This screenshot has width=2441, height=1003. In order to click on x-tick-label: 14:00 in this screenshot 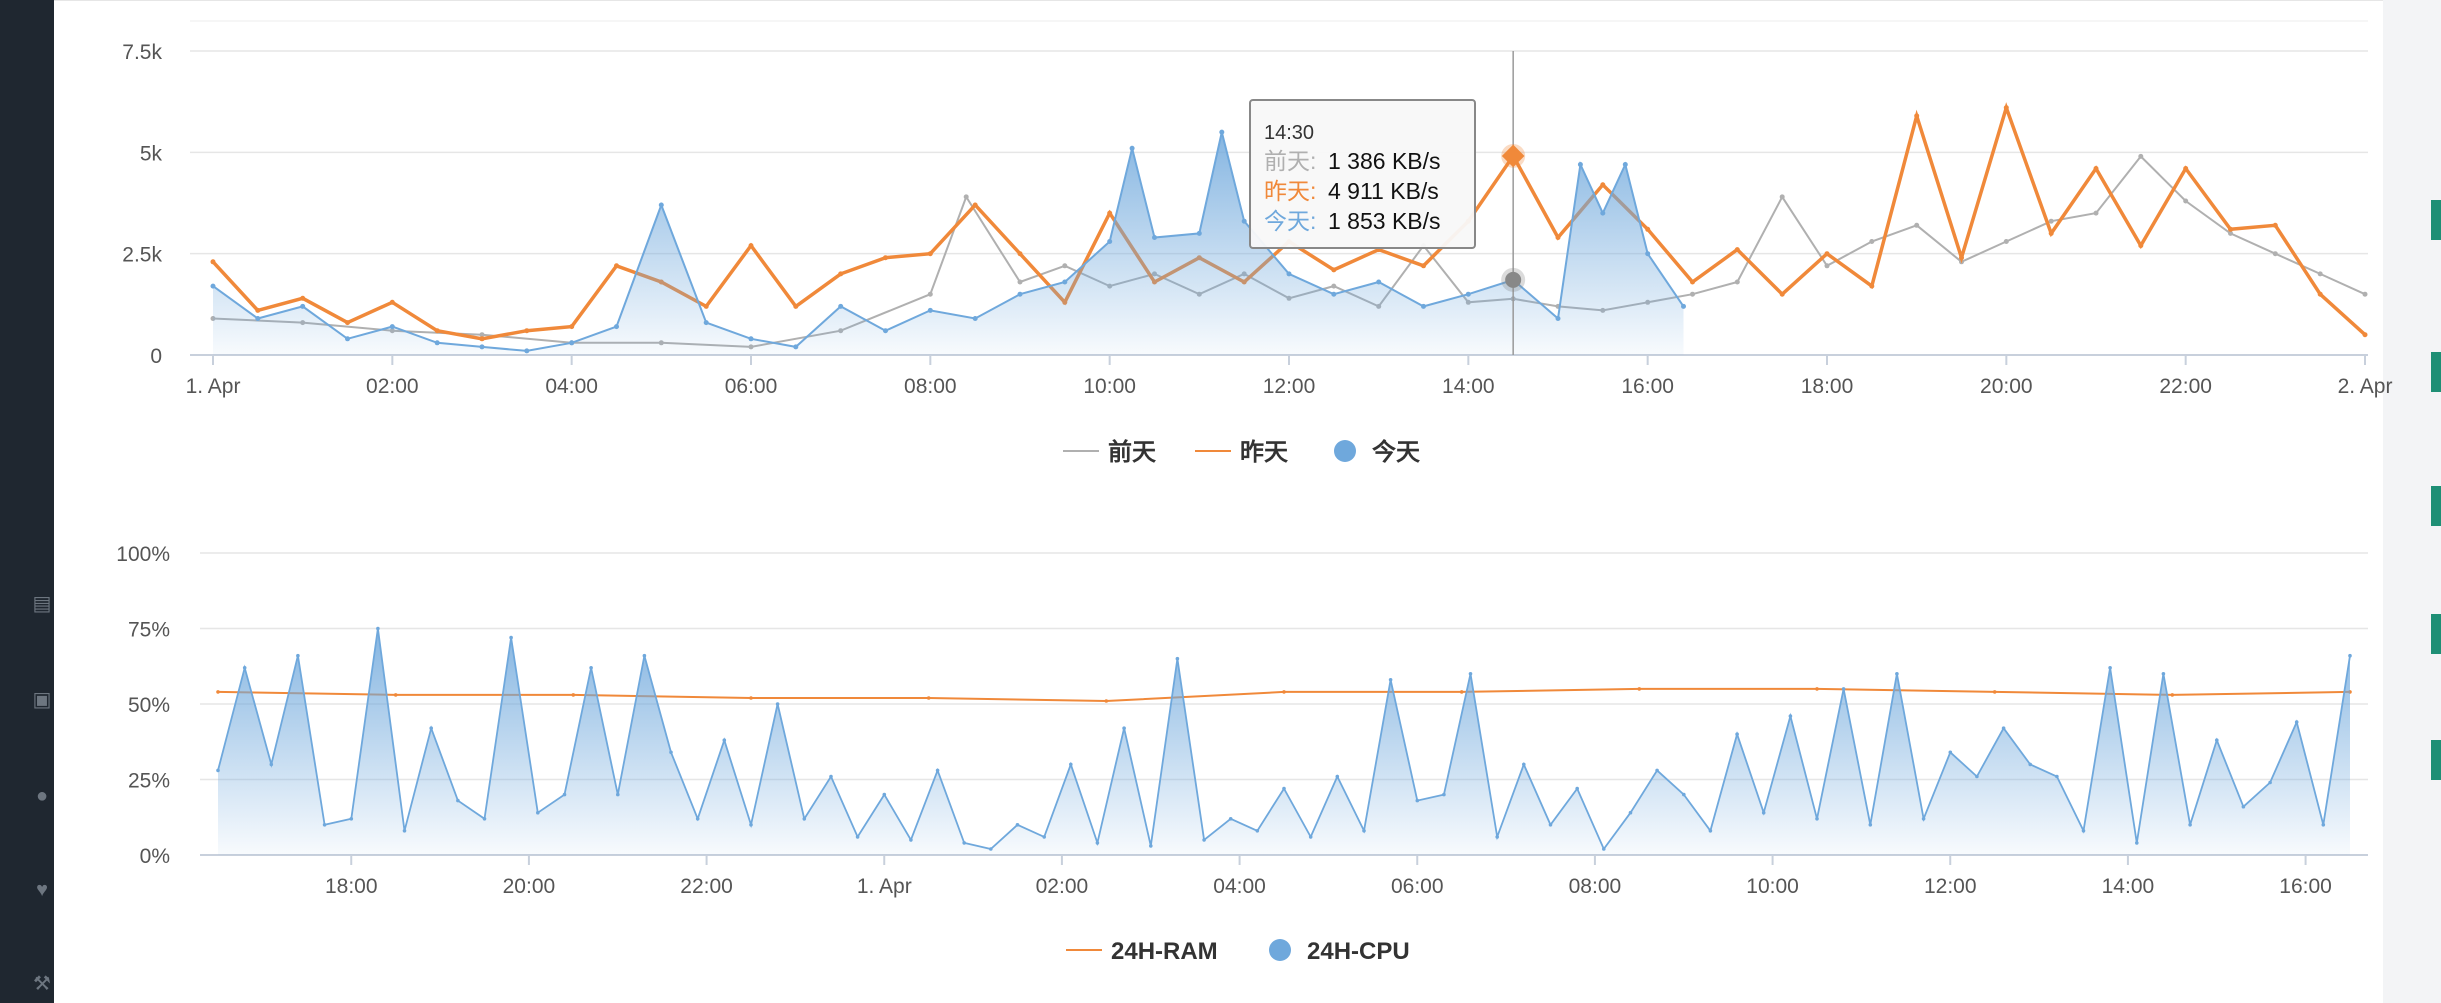, I will do `click(2128, 886)`.